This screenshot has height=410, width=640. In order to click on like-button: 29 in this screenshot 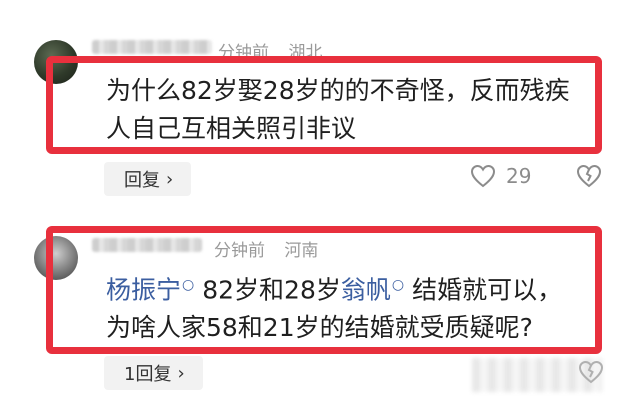, I will do `click(500, 176)`.